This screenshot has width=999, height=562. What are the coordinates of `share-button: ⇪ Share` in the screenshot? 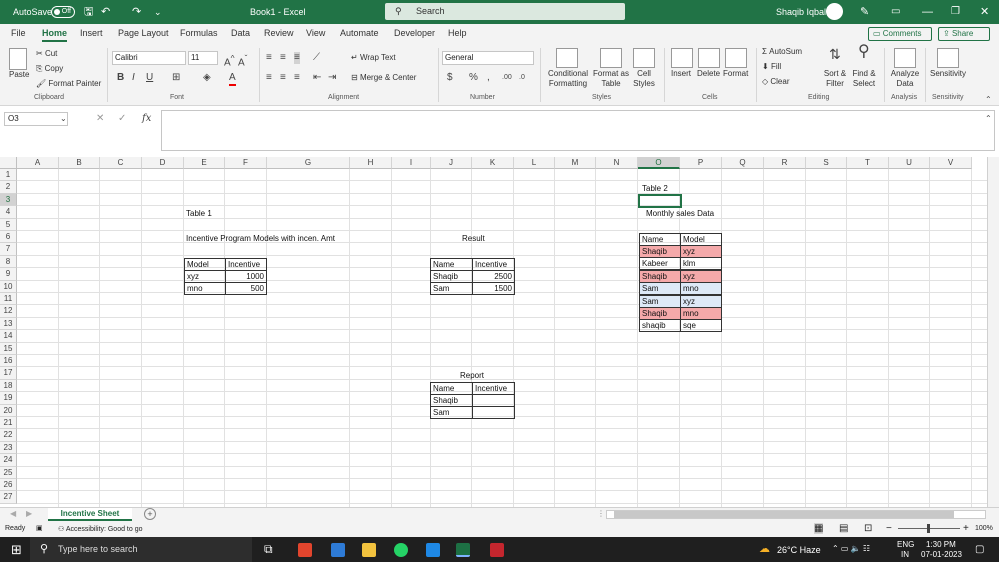 It's located at (964, 34).